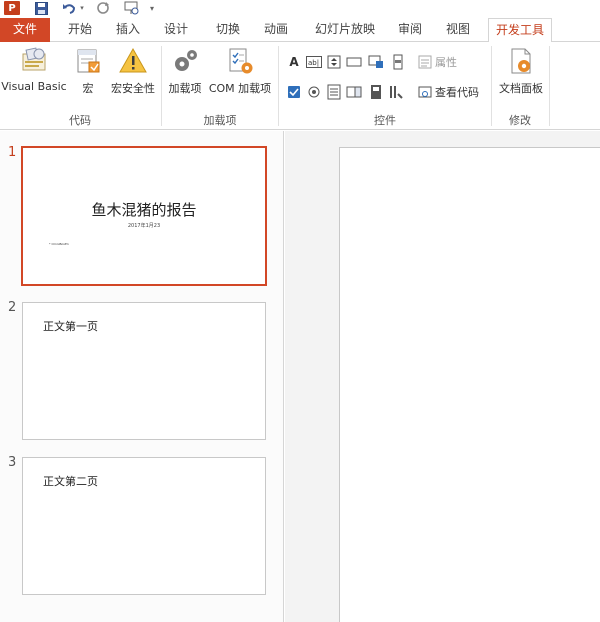  Describe the element at coordinates (128, 30) in the screenshot. I see `tab-insert: 插入` at that location.